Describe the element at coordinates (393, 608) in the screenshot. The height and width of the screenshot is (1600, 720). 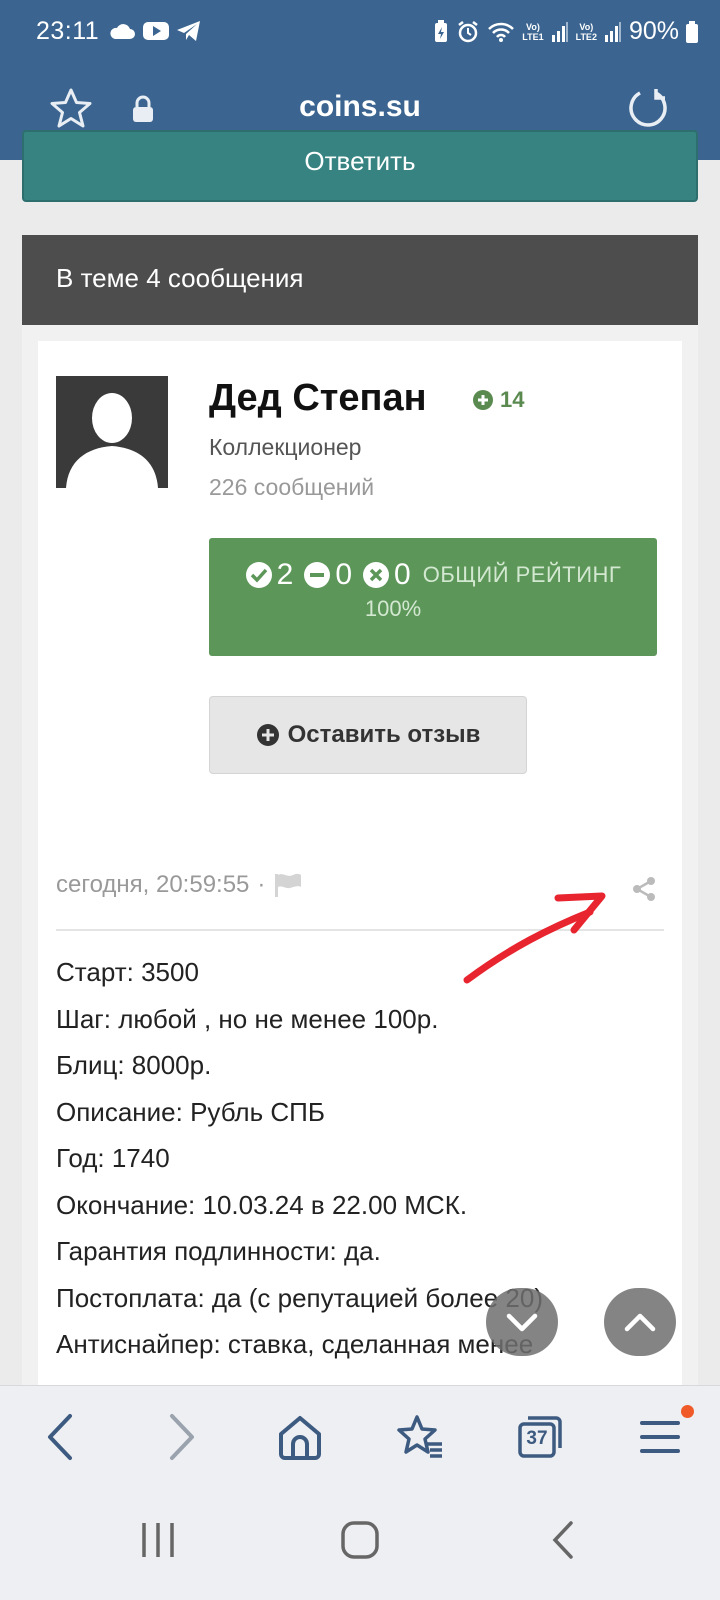
I see `rating-percent: 100%` at that location.